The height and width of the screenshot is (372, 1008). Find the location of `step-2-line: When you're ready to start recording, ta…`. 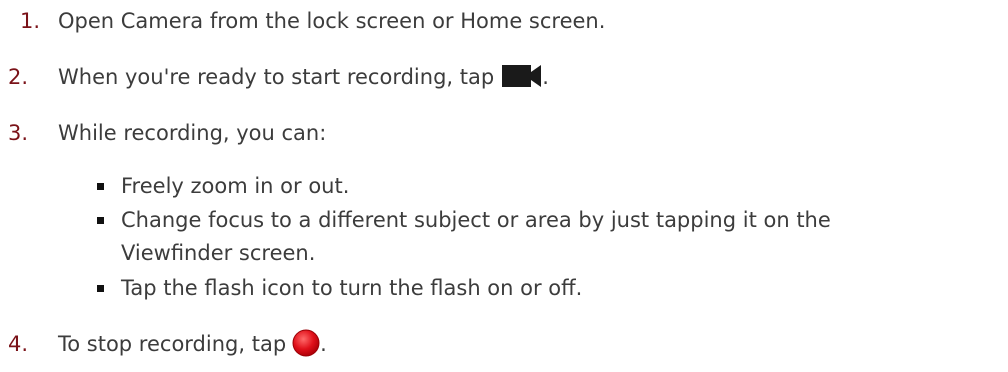

step-2-line: When you're ready to start recording, ta… is located at coordinates (303, 77).